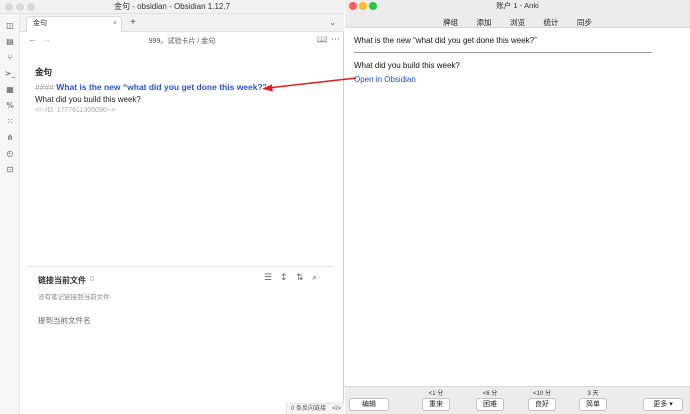 This screenshot has width=690, height=414. I want to click on annotation-arrow-head, so click(267, 88).